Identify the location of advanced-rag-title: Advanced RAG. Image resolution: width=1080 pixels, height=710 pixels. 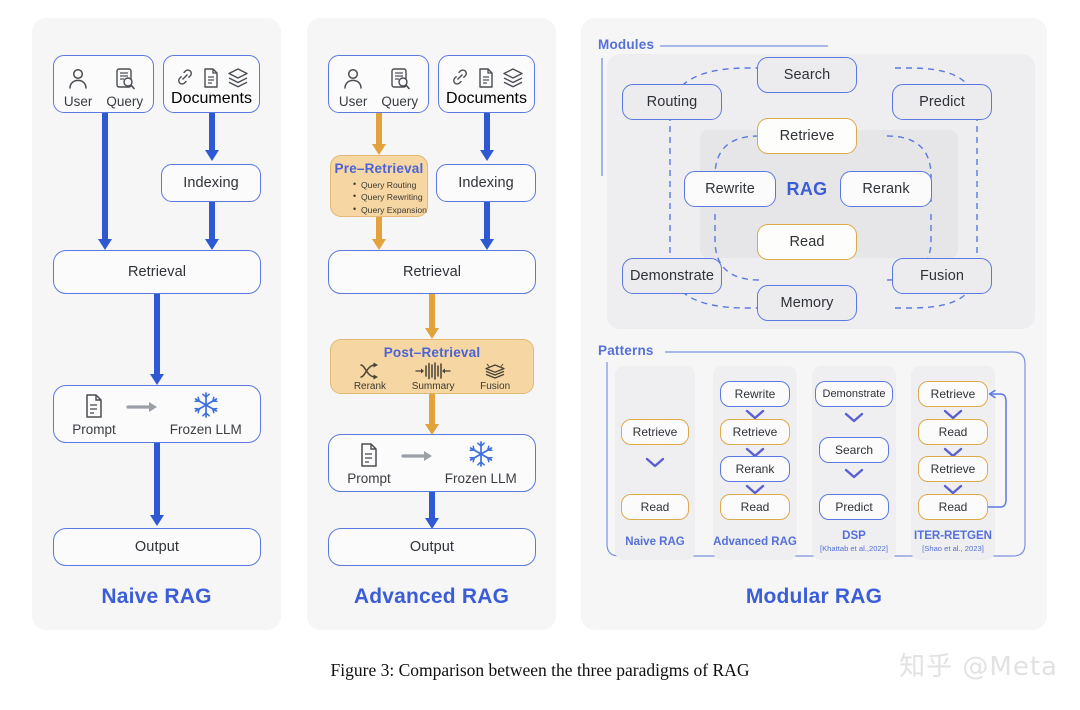
(431, 596).